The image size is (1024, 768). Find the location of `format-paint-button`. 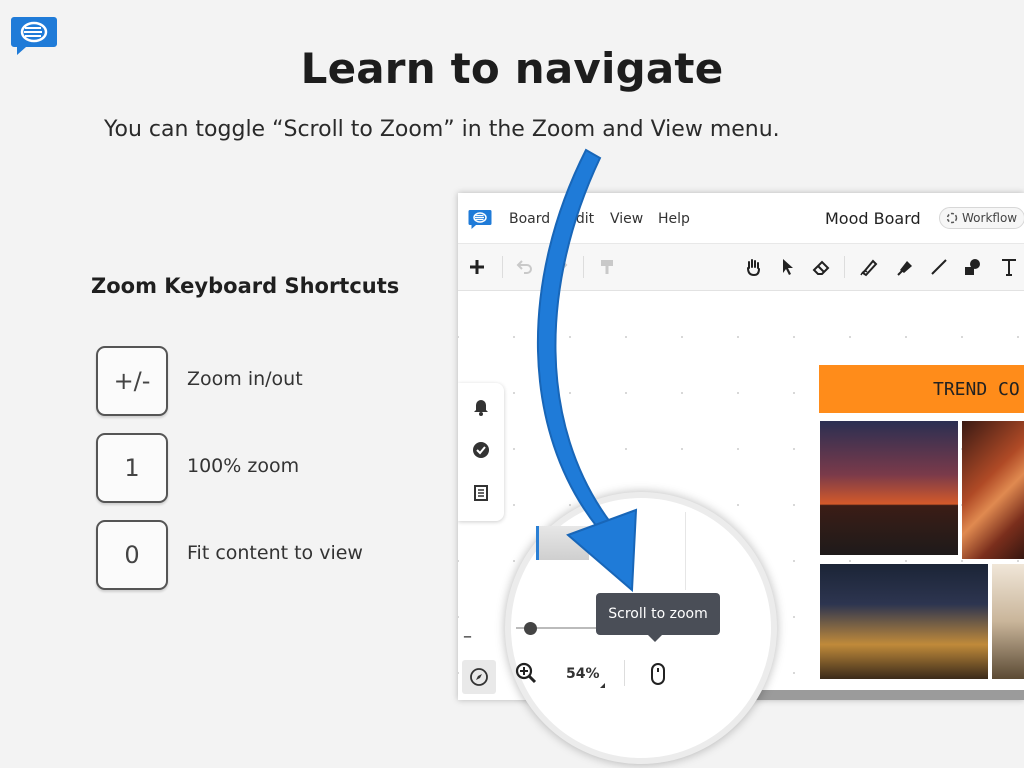

format-paint-button is located at coordinates (607, 267).